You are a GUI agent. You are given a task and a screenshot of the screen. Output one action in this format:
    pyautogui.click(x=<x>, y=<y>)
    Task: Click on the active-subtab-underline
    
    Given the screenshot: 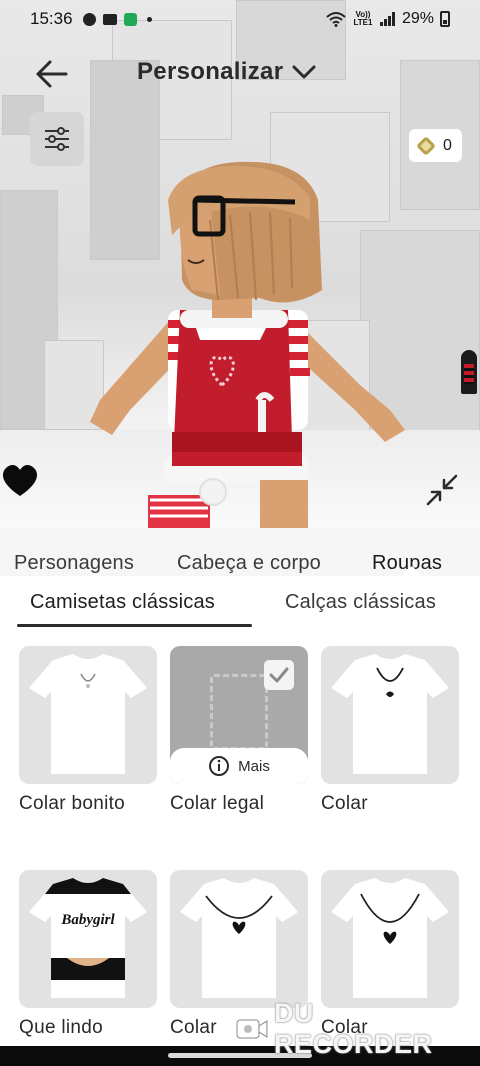 What is the action you would take?
    pyautogui.click(x=134, y=625)
    